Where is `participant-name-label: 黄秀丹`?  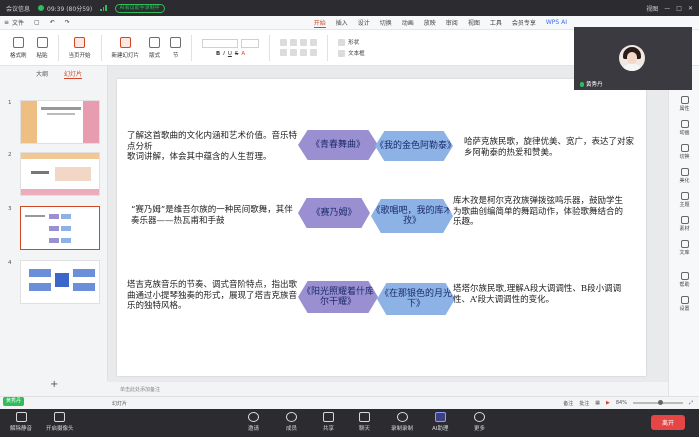
participant-name-label: 黄秀丹 is located at coordinates (591, 84).